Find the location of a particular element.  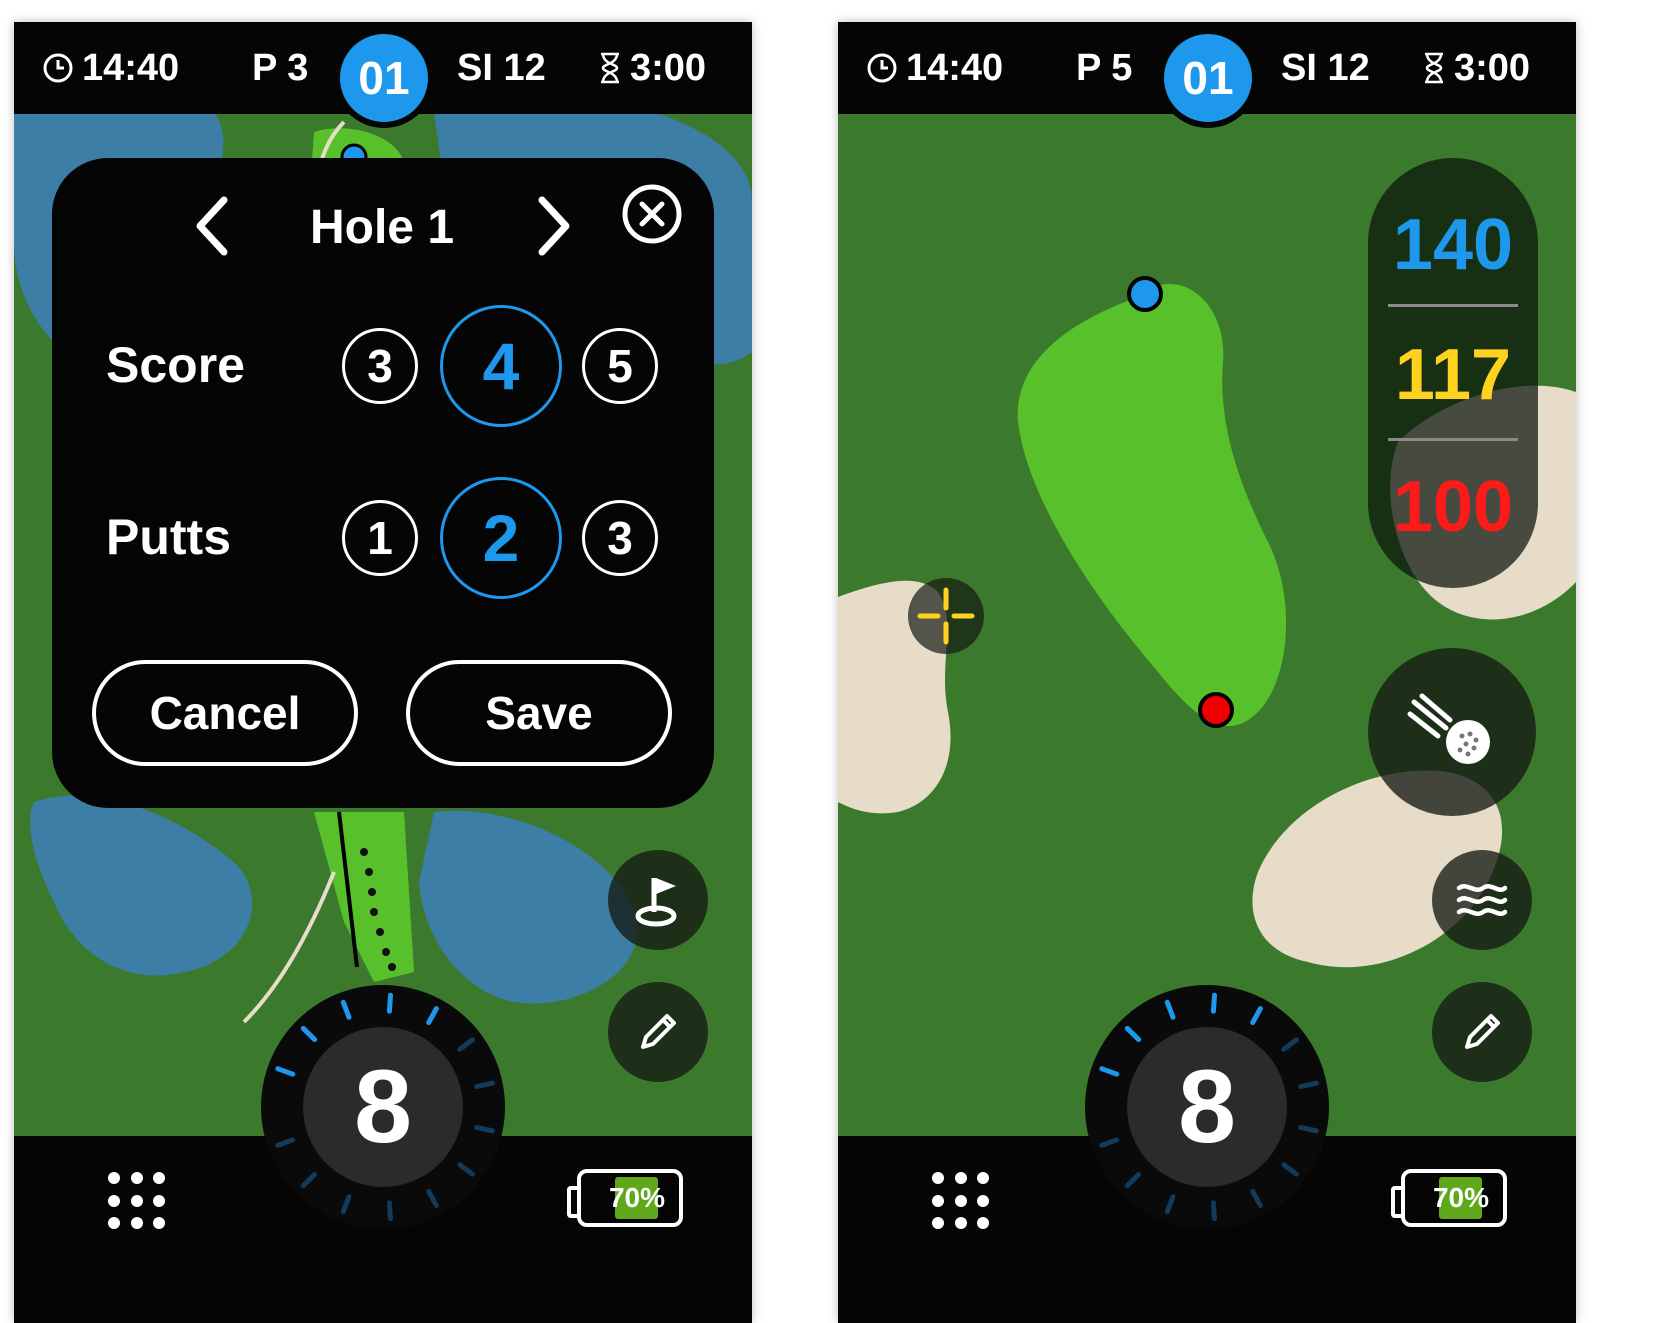

distance-panel: 140 117 100 is located at coordinates (1453, 373).